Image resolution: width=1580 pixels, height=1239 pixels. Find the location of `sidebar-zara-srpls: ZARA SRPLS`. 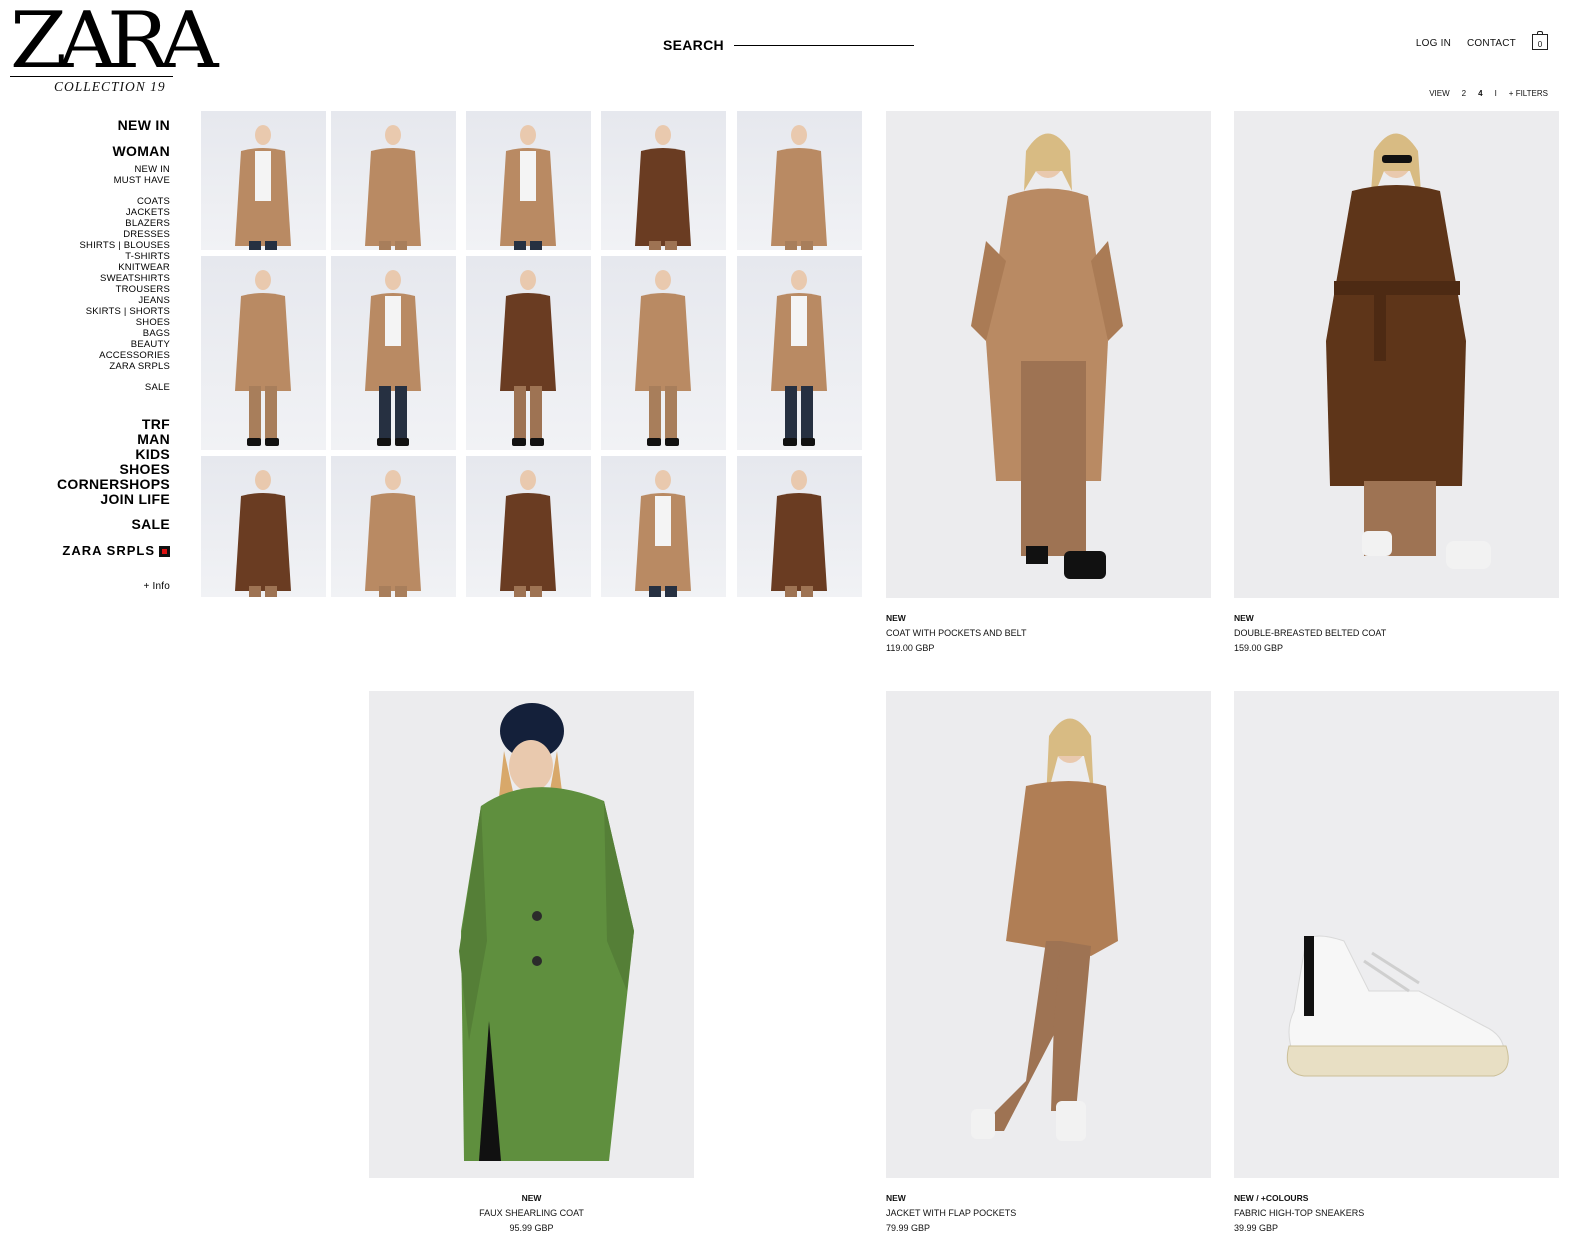

sidebar-zara-srpls: ZARA SRPLS is located at coordinates (116, 550).